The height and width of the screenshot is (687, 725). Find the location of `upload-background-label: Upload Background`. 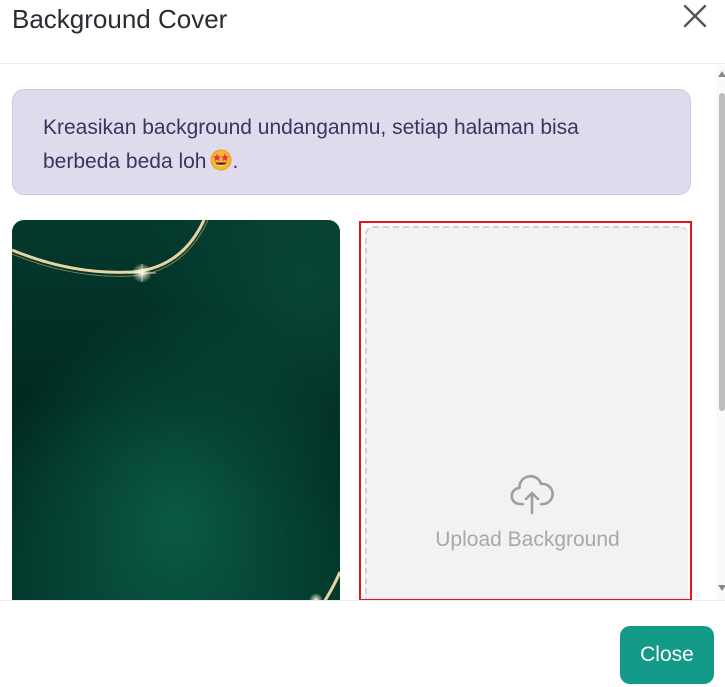

upload-background-label: Upload Background is located at coordinates (527, 539).